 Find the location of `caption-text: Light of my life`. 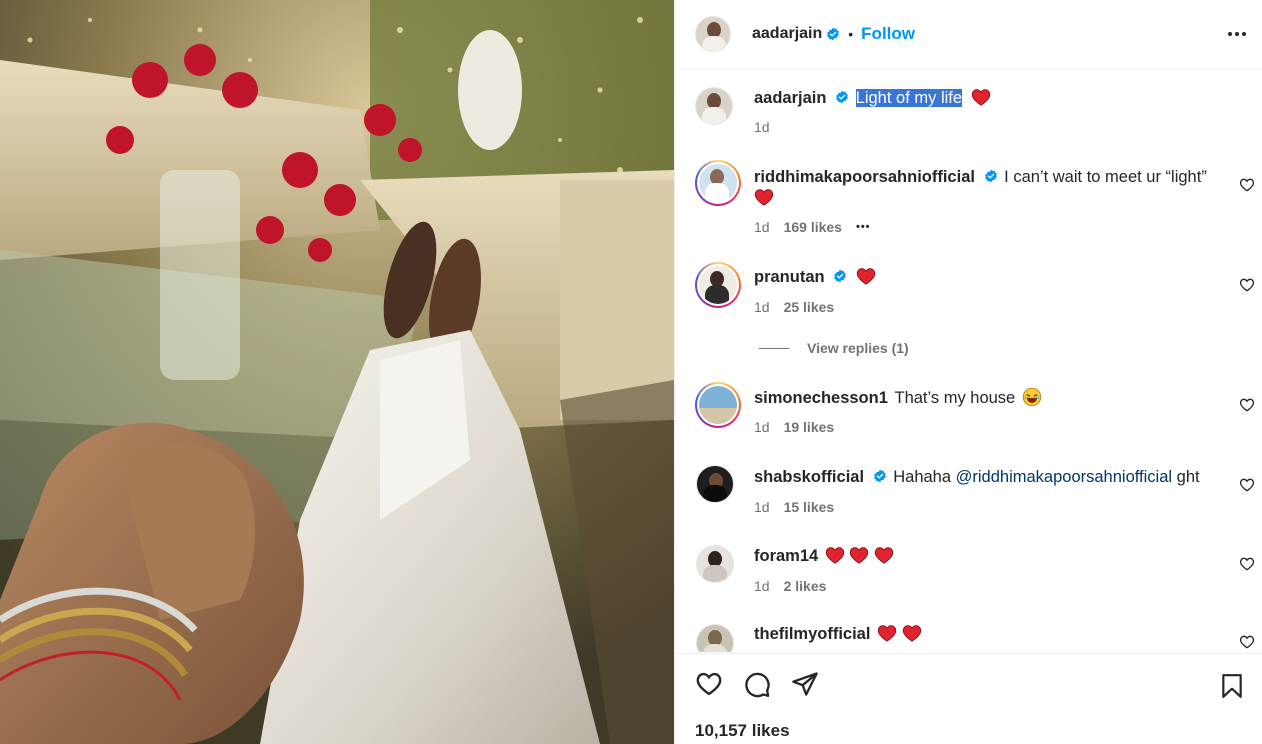

caption-text: Light of my life is located at coordinates (909, 98).